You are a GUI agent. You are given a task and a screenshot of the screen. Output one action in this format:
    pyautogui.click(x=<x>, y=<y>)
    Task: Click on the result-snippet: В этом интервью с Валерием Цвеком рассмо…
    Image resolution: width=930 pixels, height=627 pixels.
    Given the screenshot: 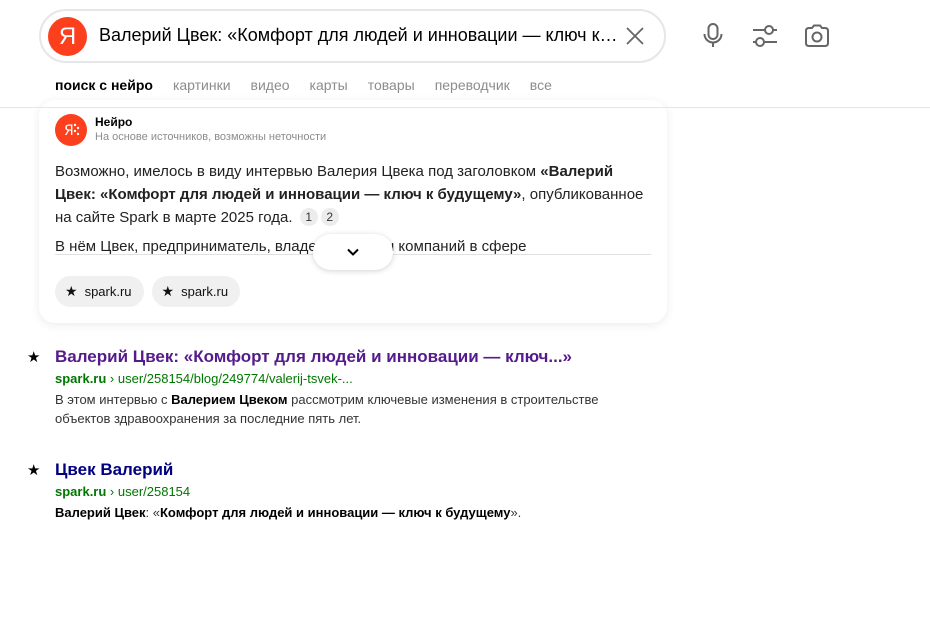 What is the action you would take?
    pyautogui.click(x=327, y=409)
    